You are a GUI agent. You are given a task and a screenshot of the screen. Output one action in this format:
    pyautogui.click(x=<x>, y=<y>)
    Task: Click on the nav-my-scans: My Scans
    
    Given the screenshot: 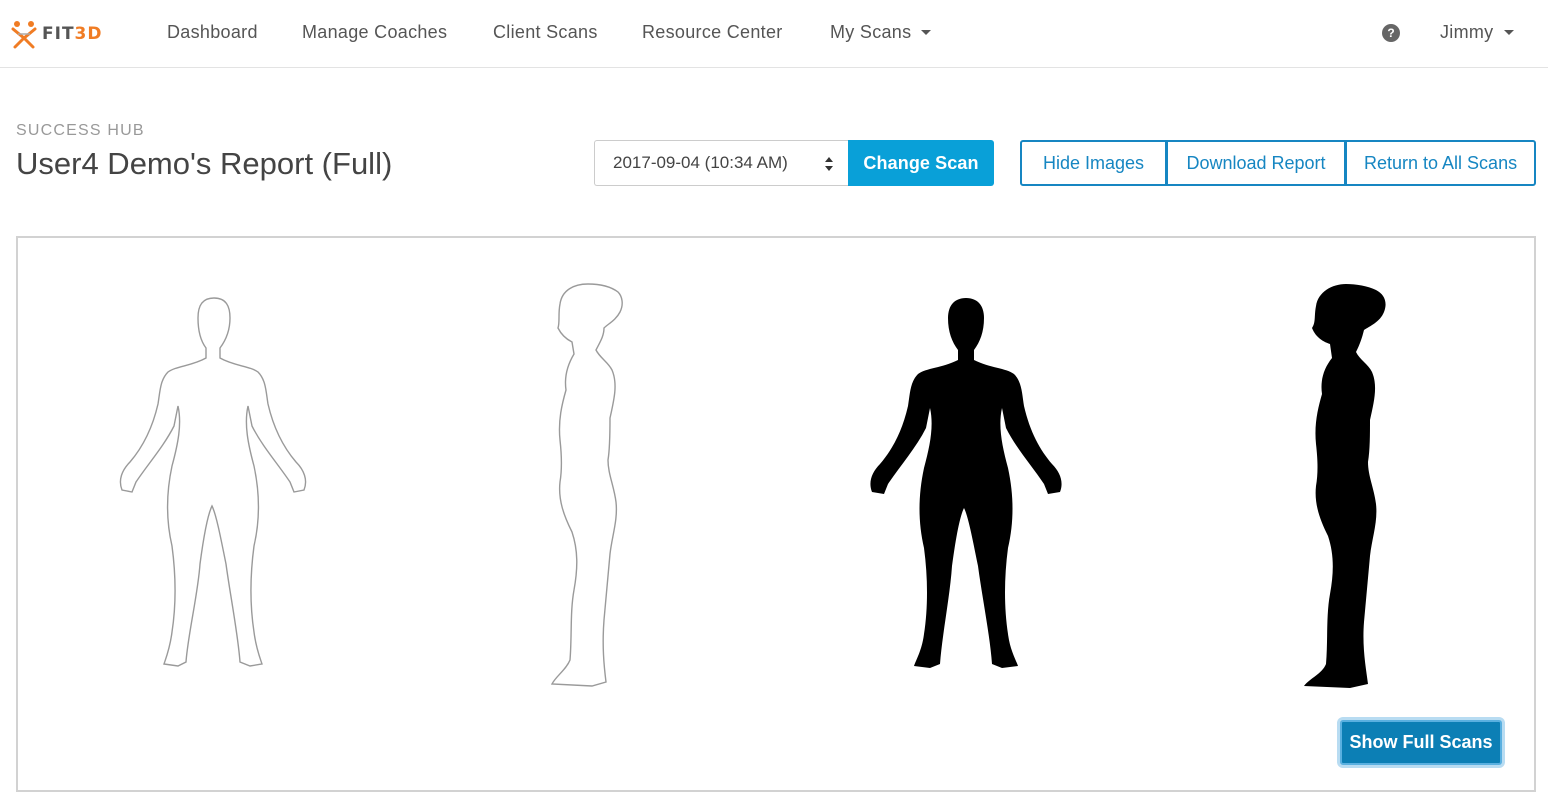 What is the action you would take?
    pyautogui.click(x=881, y=32)
    